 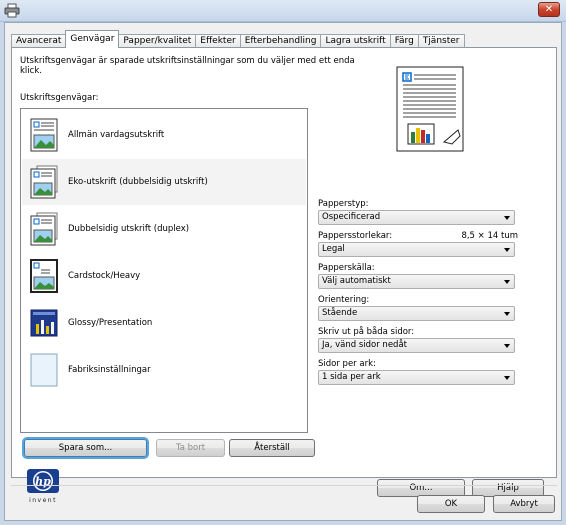 I want to click on shortcut-label: Cardstock/Heavy, so click(x=104, y=276).